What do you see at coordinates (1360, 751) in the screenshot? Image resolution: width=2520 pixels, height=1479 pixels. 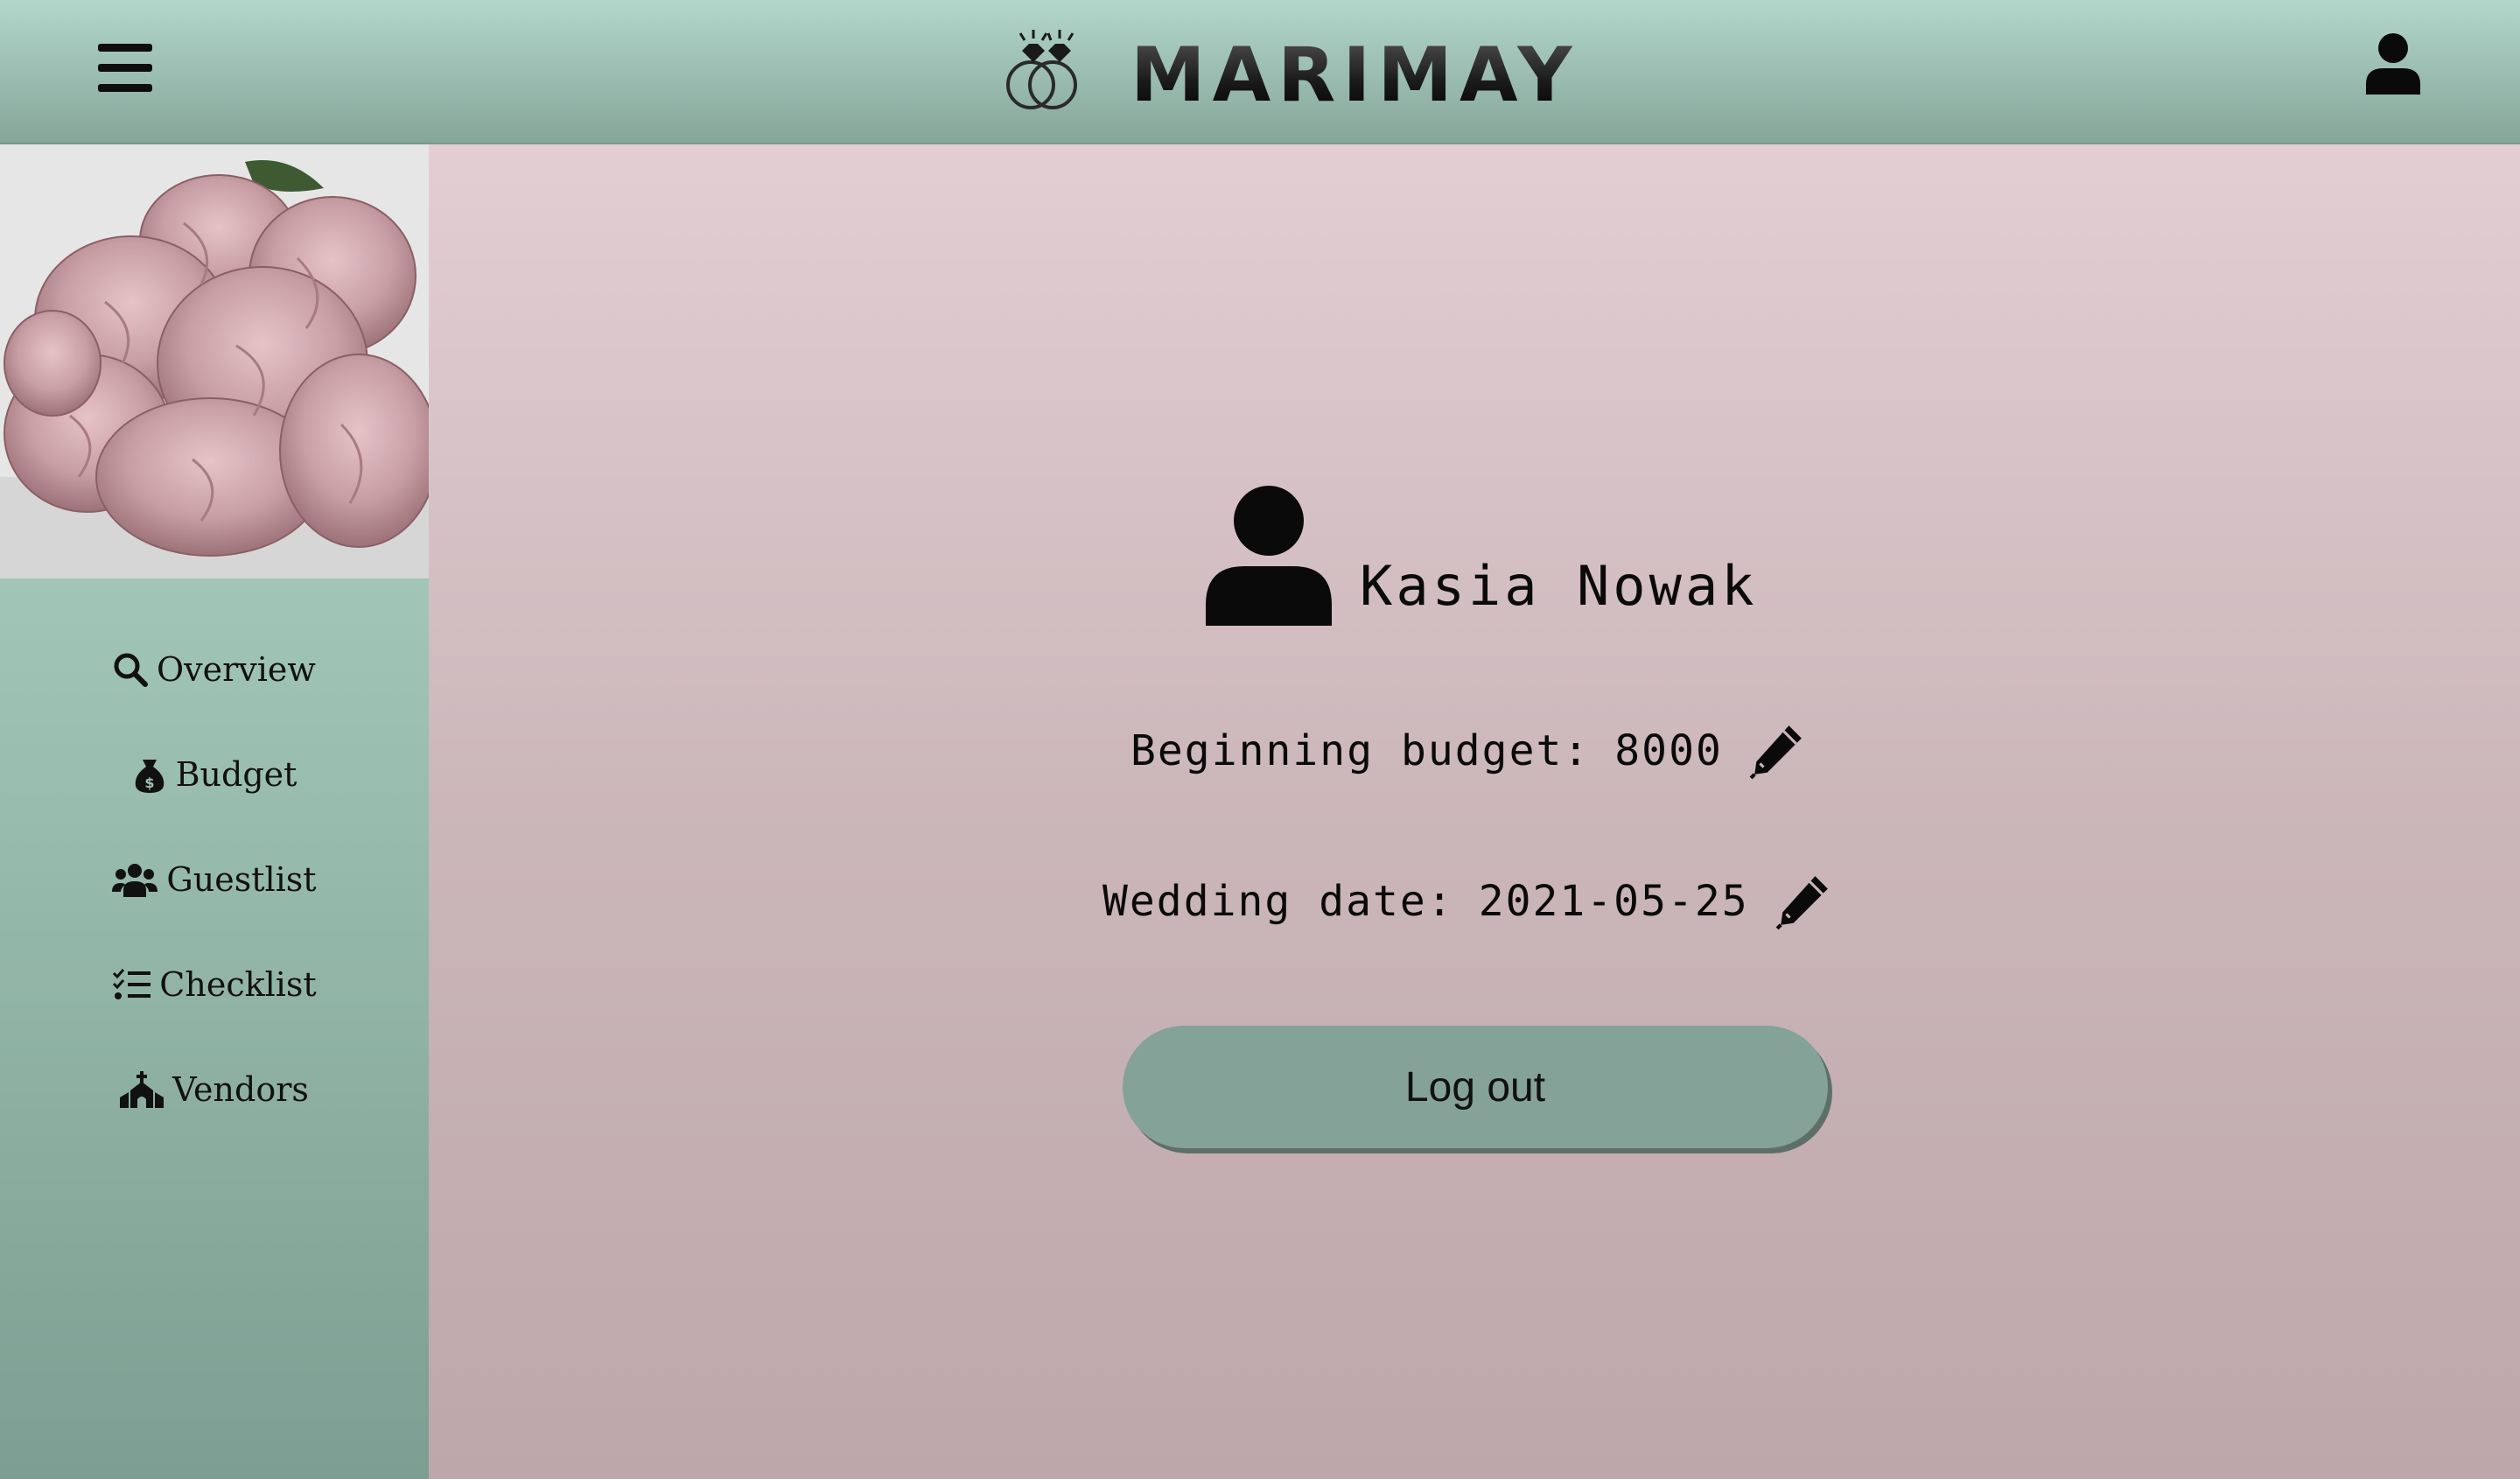 I see `budget-label: Beginning budget:` at bounding box center [1360, 751].